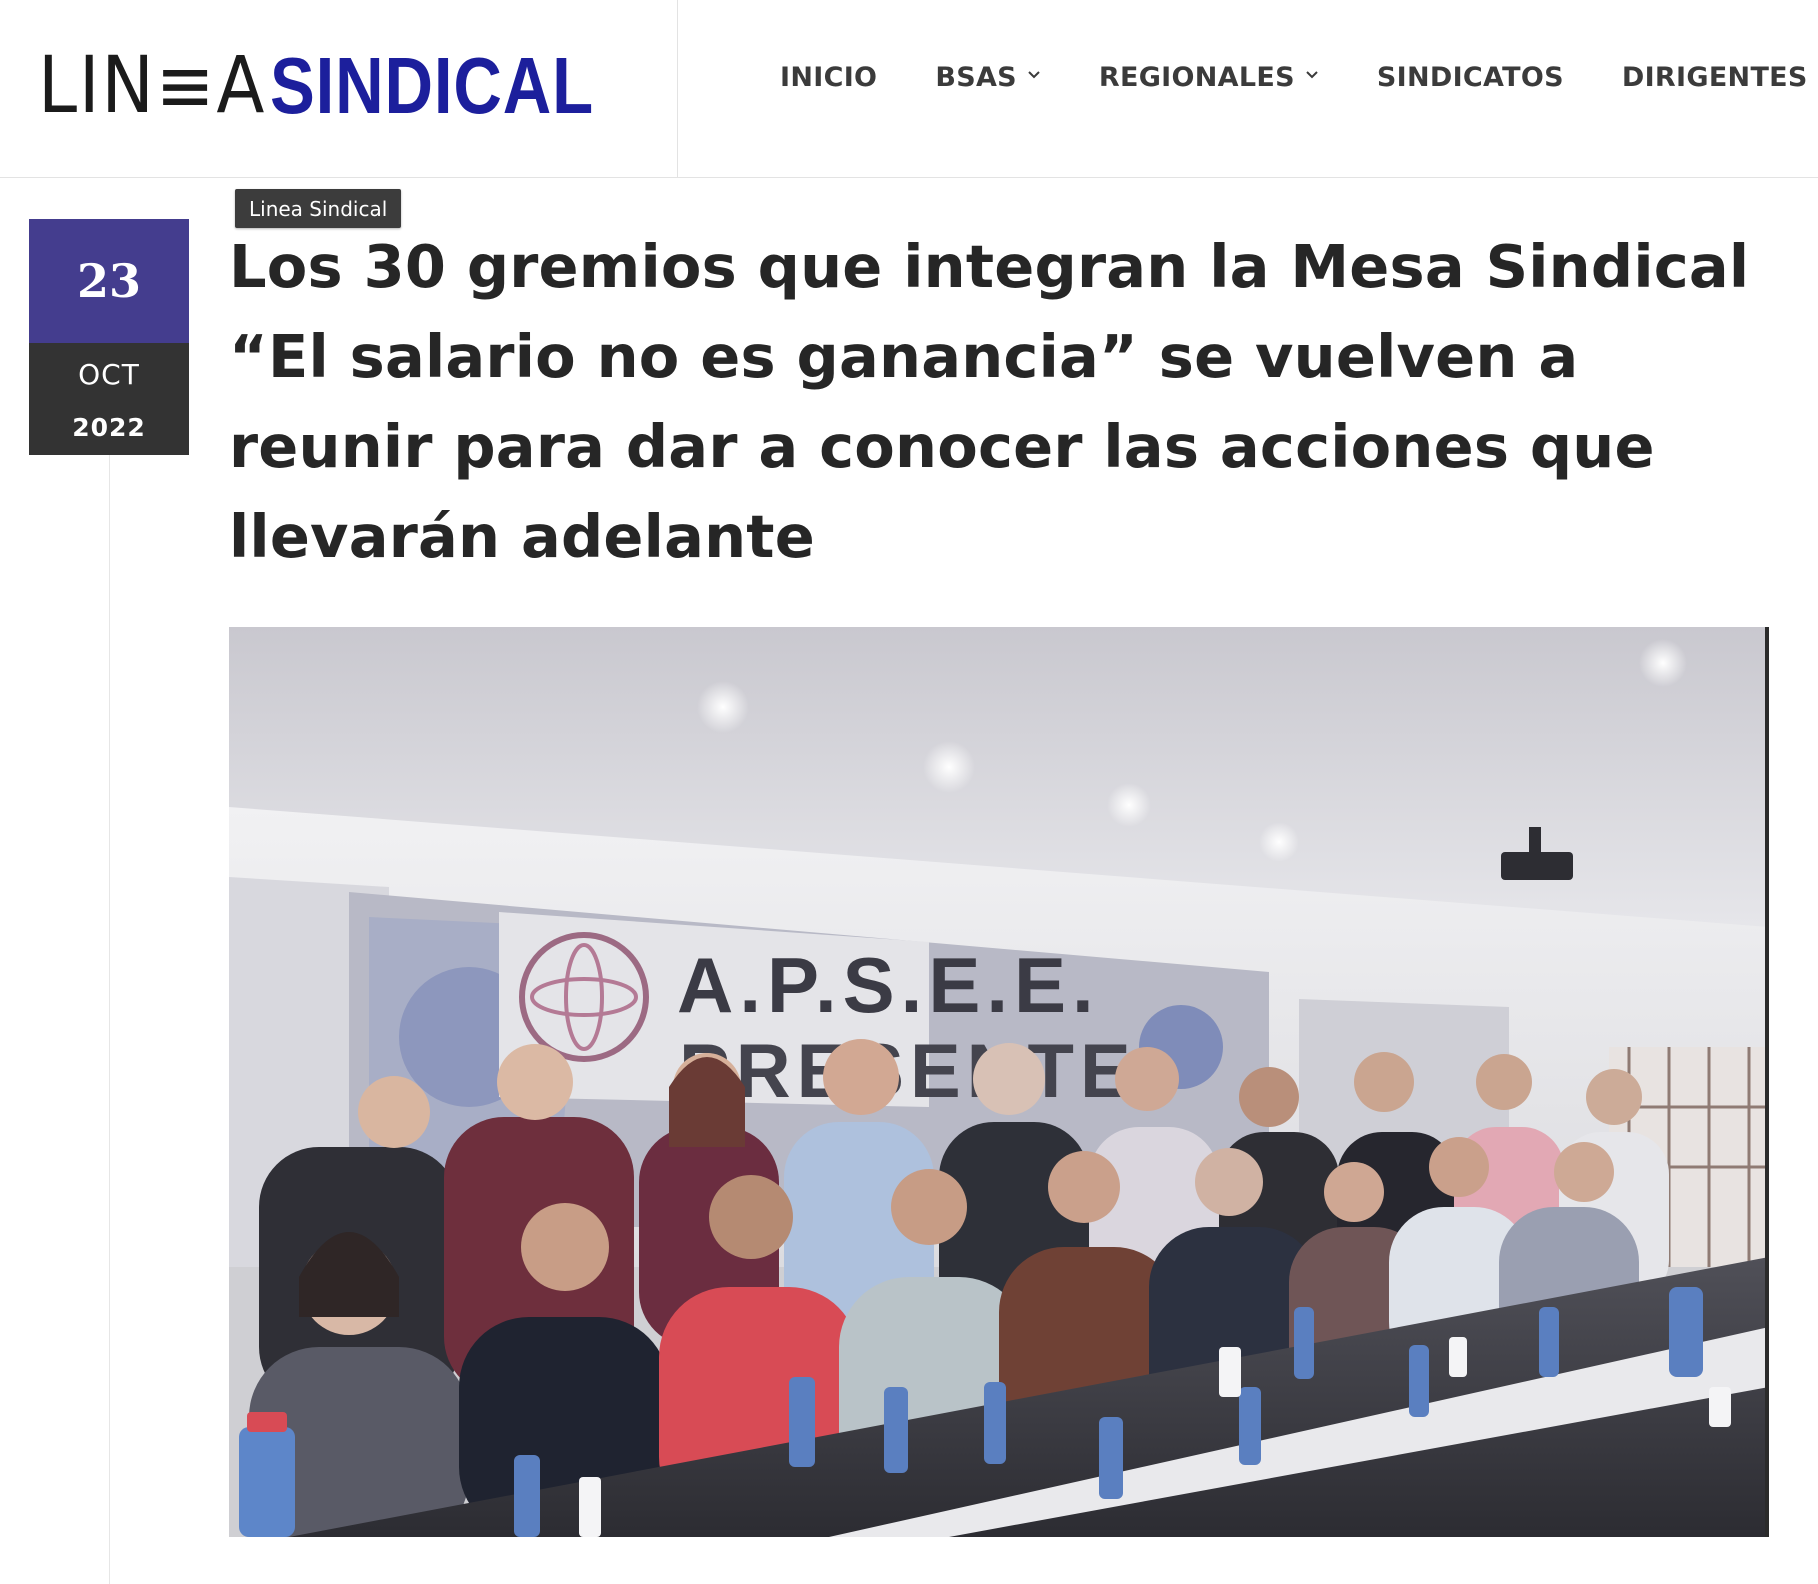 This screenshot has height=1584, width=1818. Describe the element at coordinates (109, 427) in the screenshot. I see `date-year: 2022` at that location.